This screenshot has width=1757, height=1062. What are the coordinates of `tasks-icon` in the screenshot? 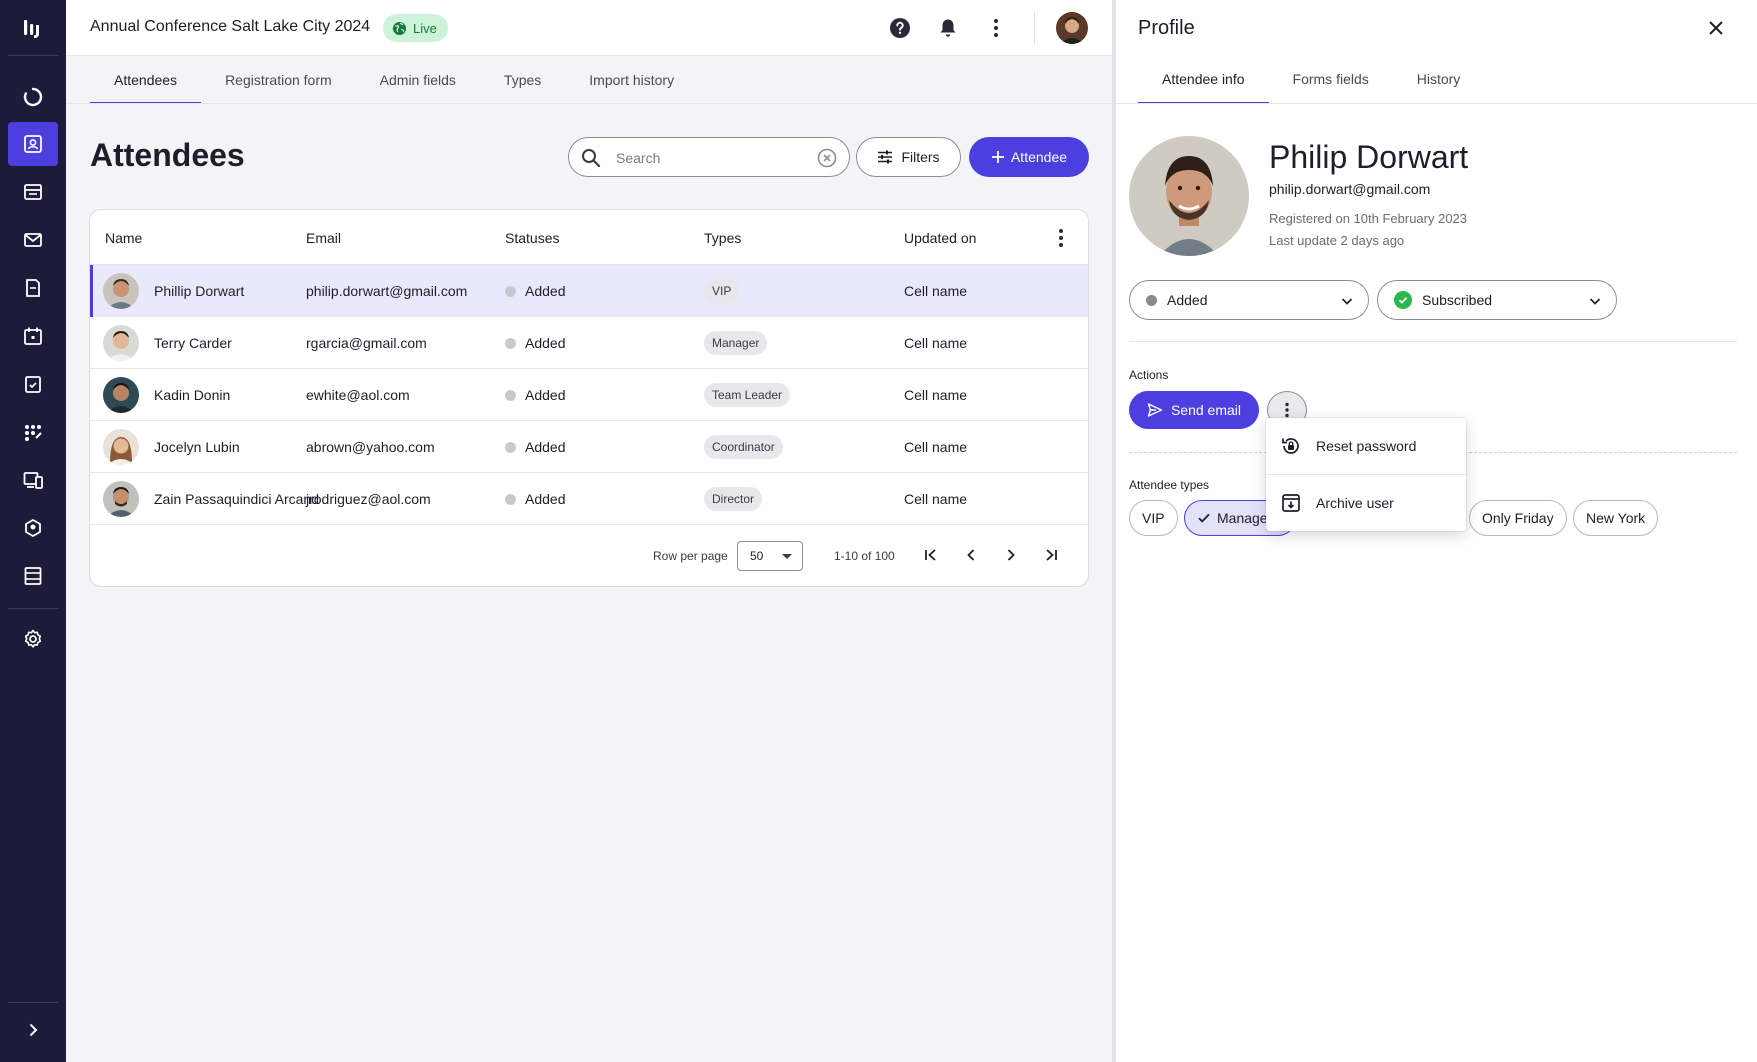 It's located at (33, 384).